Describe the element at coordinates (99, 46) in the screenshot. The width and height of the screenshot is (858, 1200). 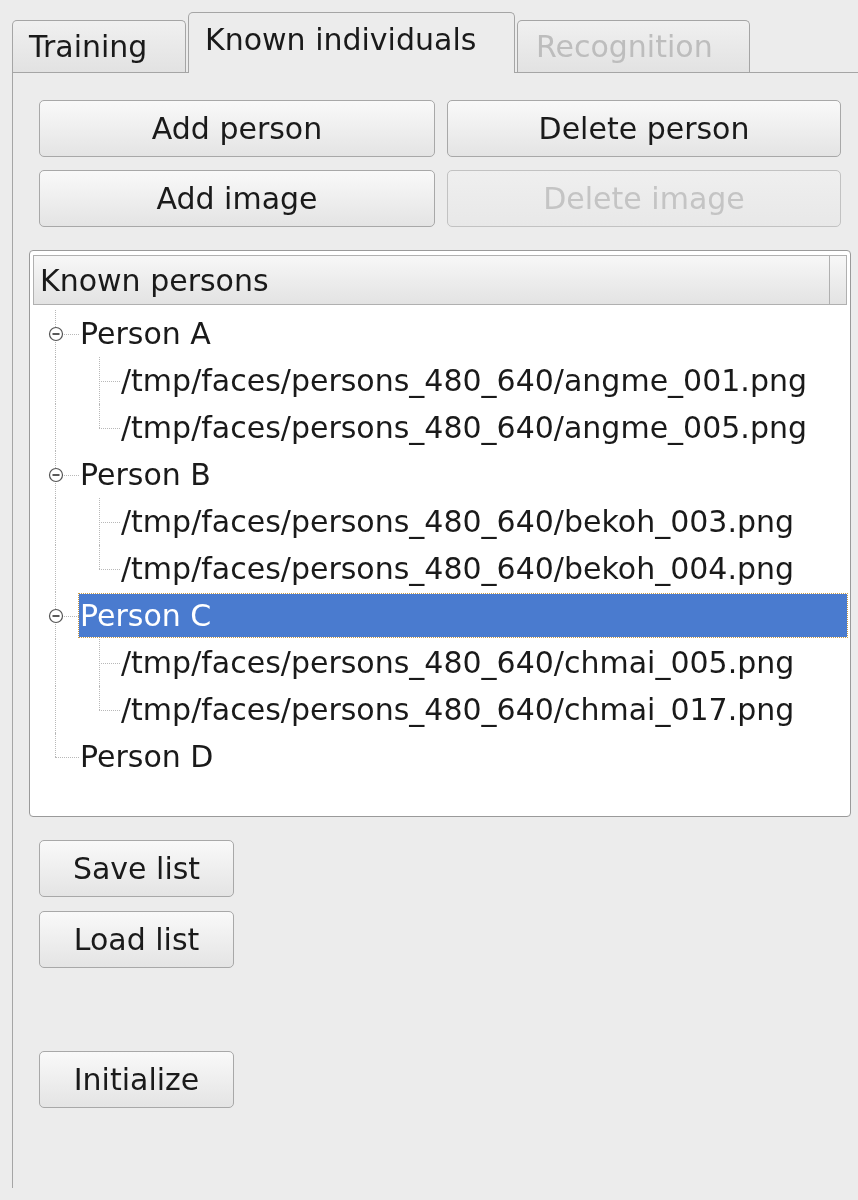
I see `tab: Training` at that location.